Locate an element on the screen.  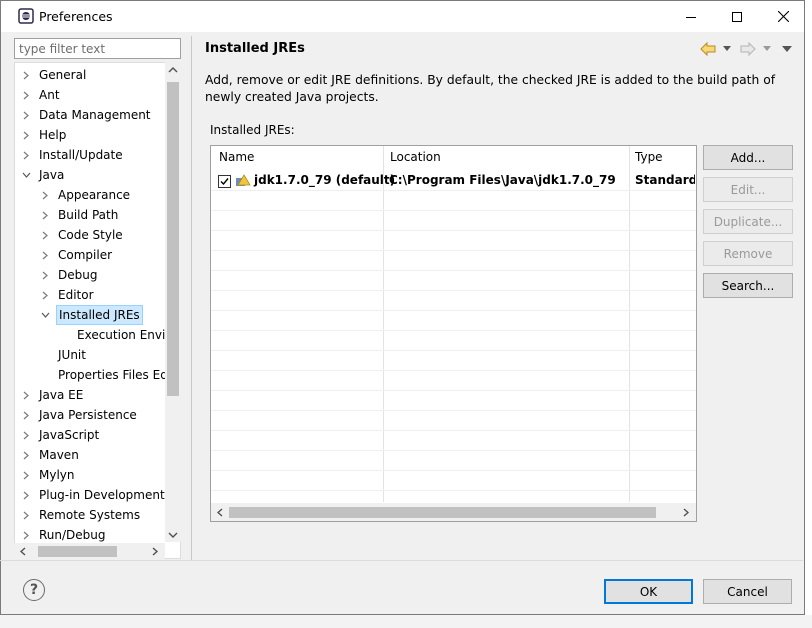
column-header-name: Name is located at coordinates (236, 157).